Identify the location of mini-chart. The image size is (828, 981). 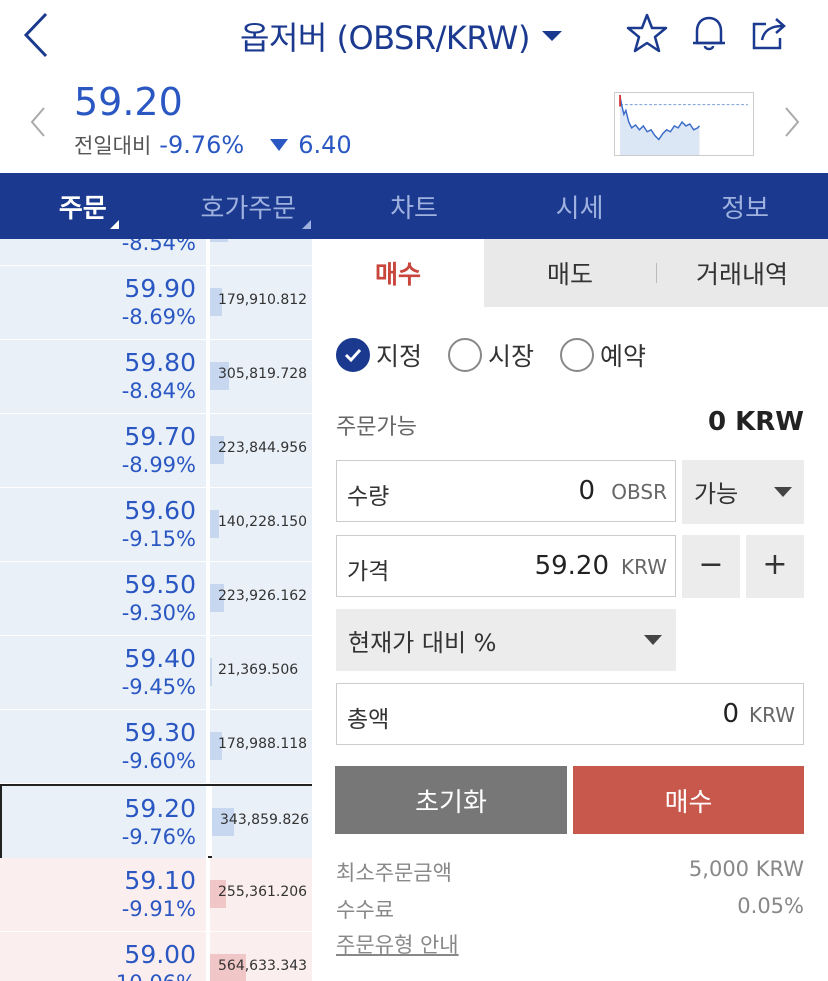
(684, 124).